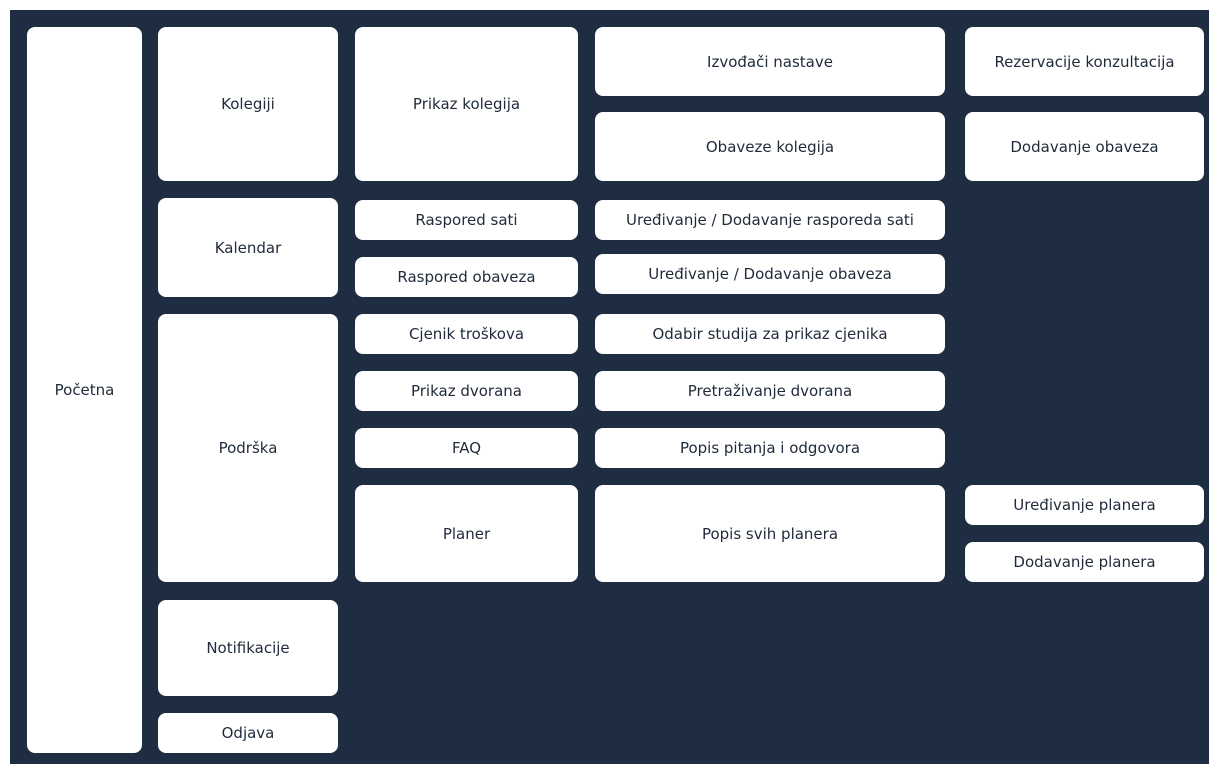 This screenshot has width=1209, height=764. I want to click on node-rezervacije-konzultacija: Rezervacije konzultacija, so click(1084, 61).